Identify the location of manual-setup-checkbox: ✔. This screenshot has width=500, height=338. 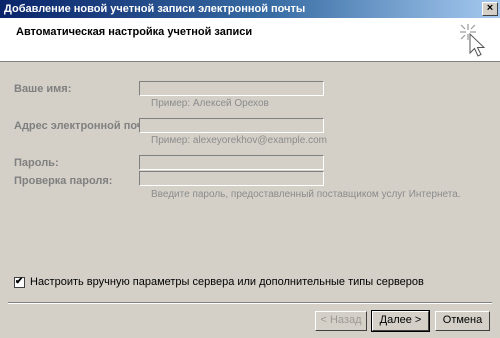
(19, 281).